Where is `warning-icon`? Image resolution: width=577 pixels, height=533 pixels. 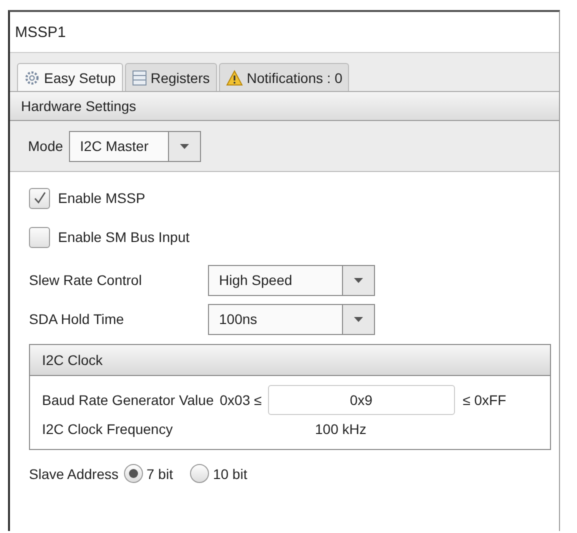
warning-icon is located at coordinates (234, 78).